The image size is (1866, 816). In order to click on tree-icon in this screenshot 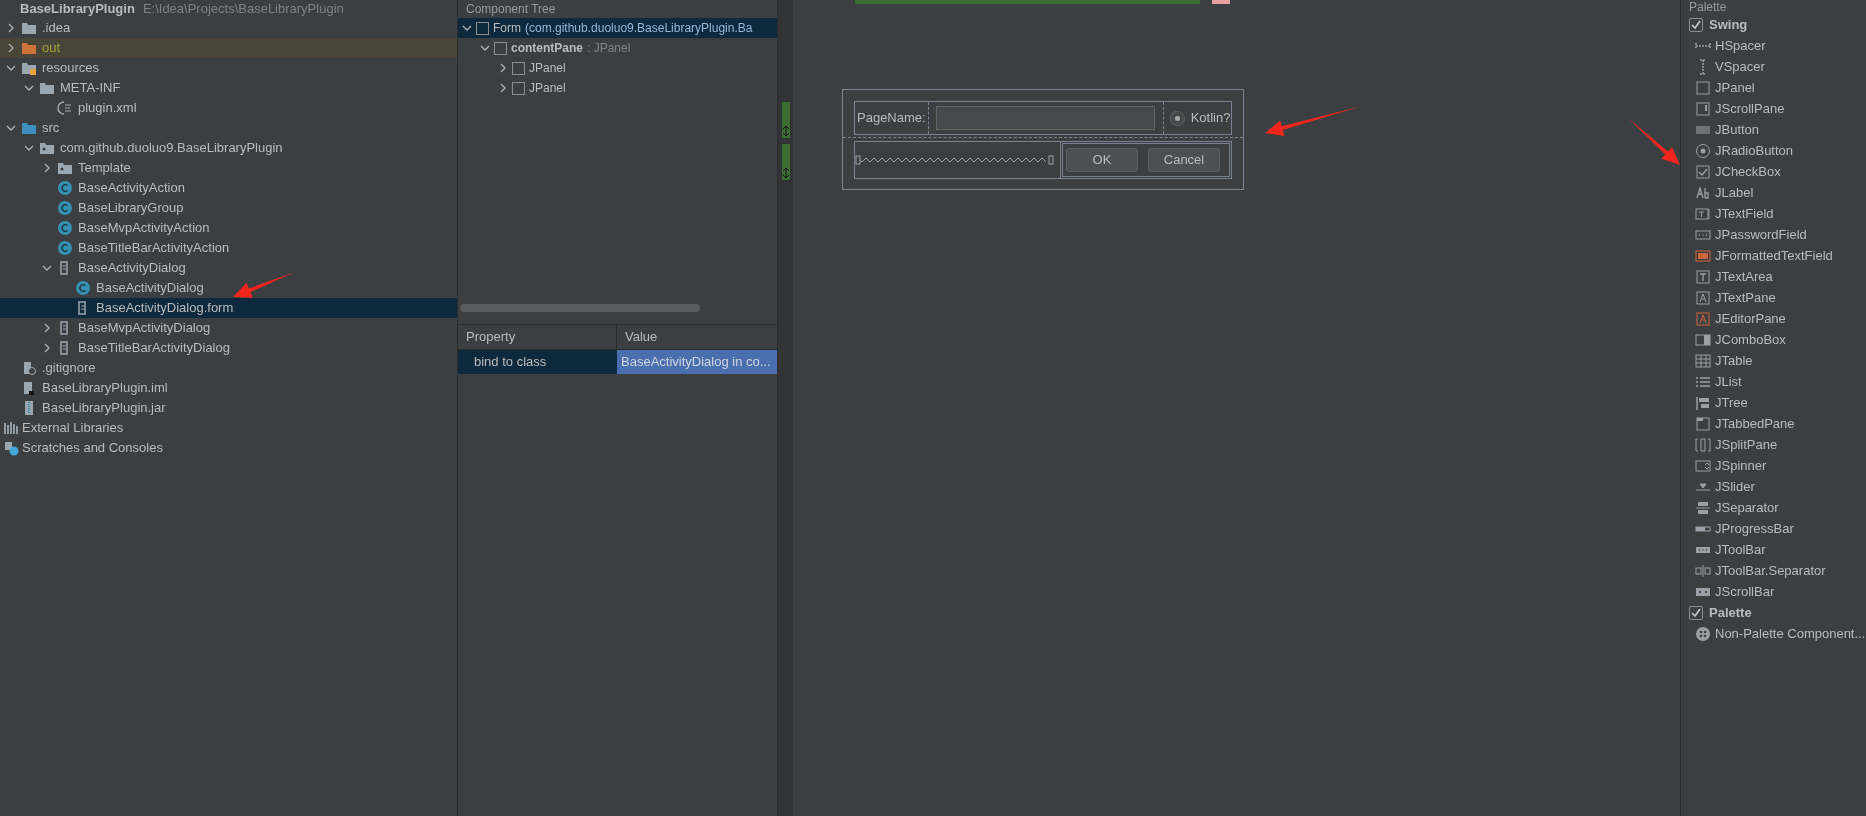, I will do `click(1703, 402)`.